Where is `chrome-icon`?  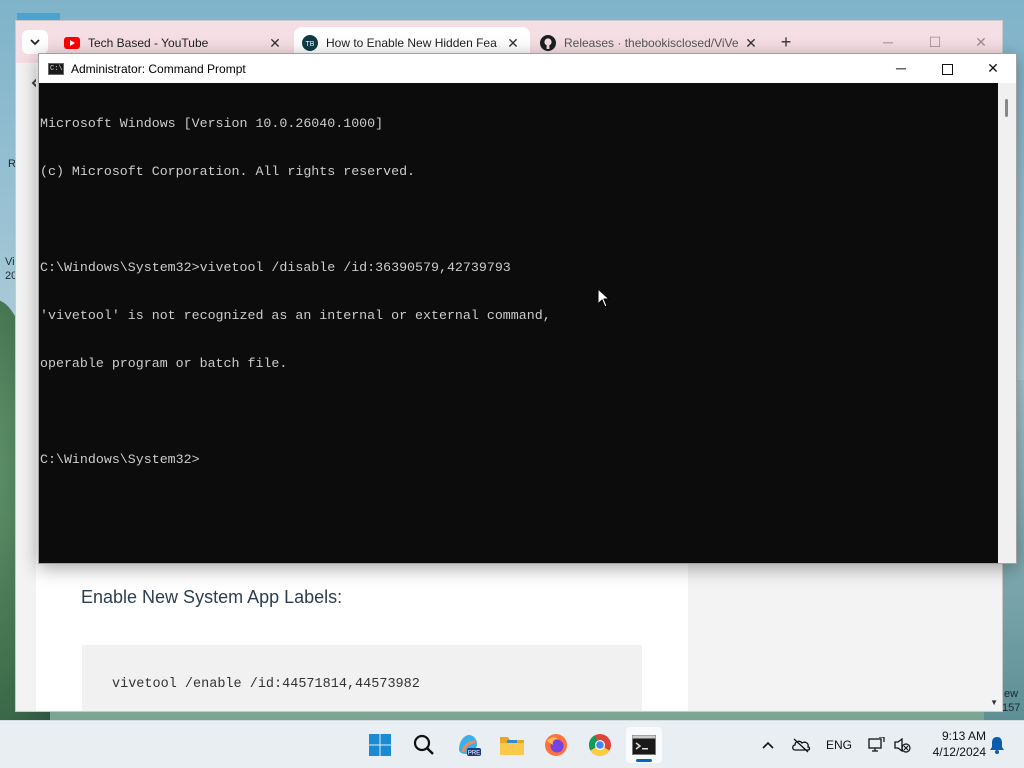 chrome-icon is located at coordinates (600, 745).